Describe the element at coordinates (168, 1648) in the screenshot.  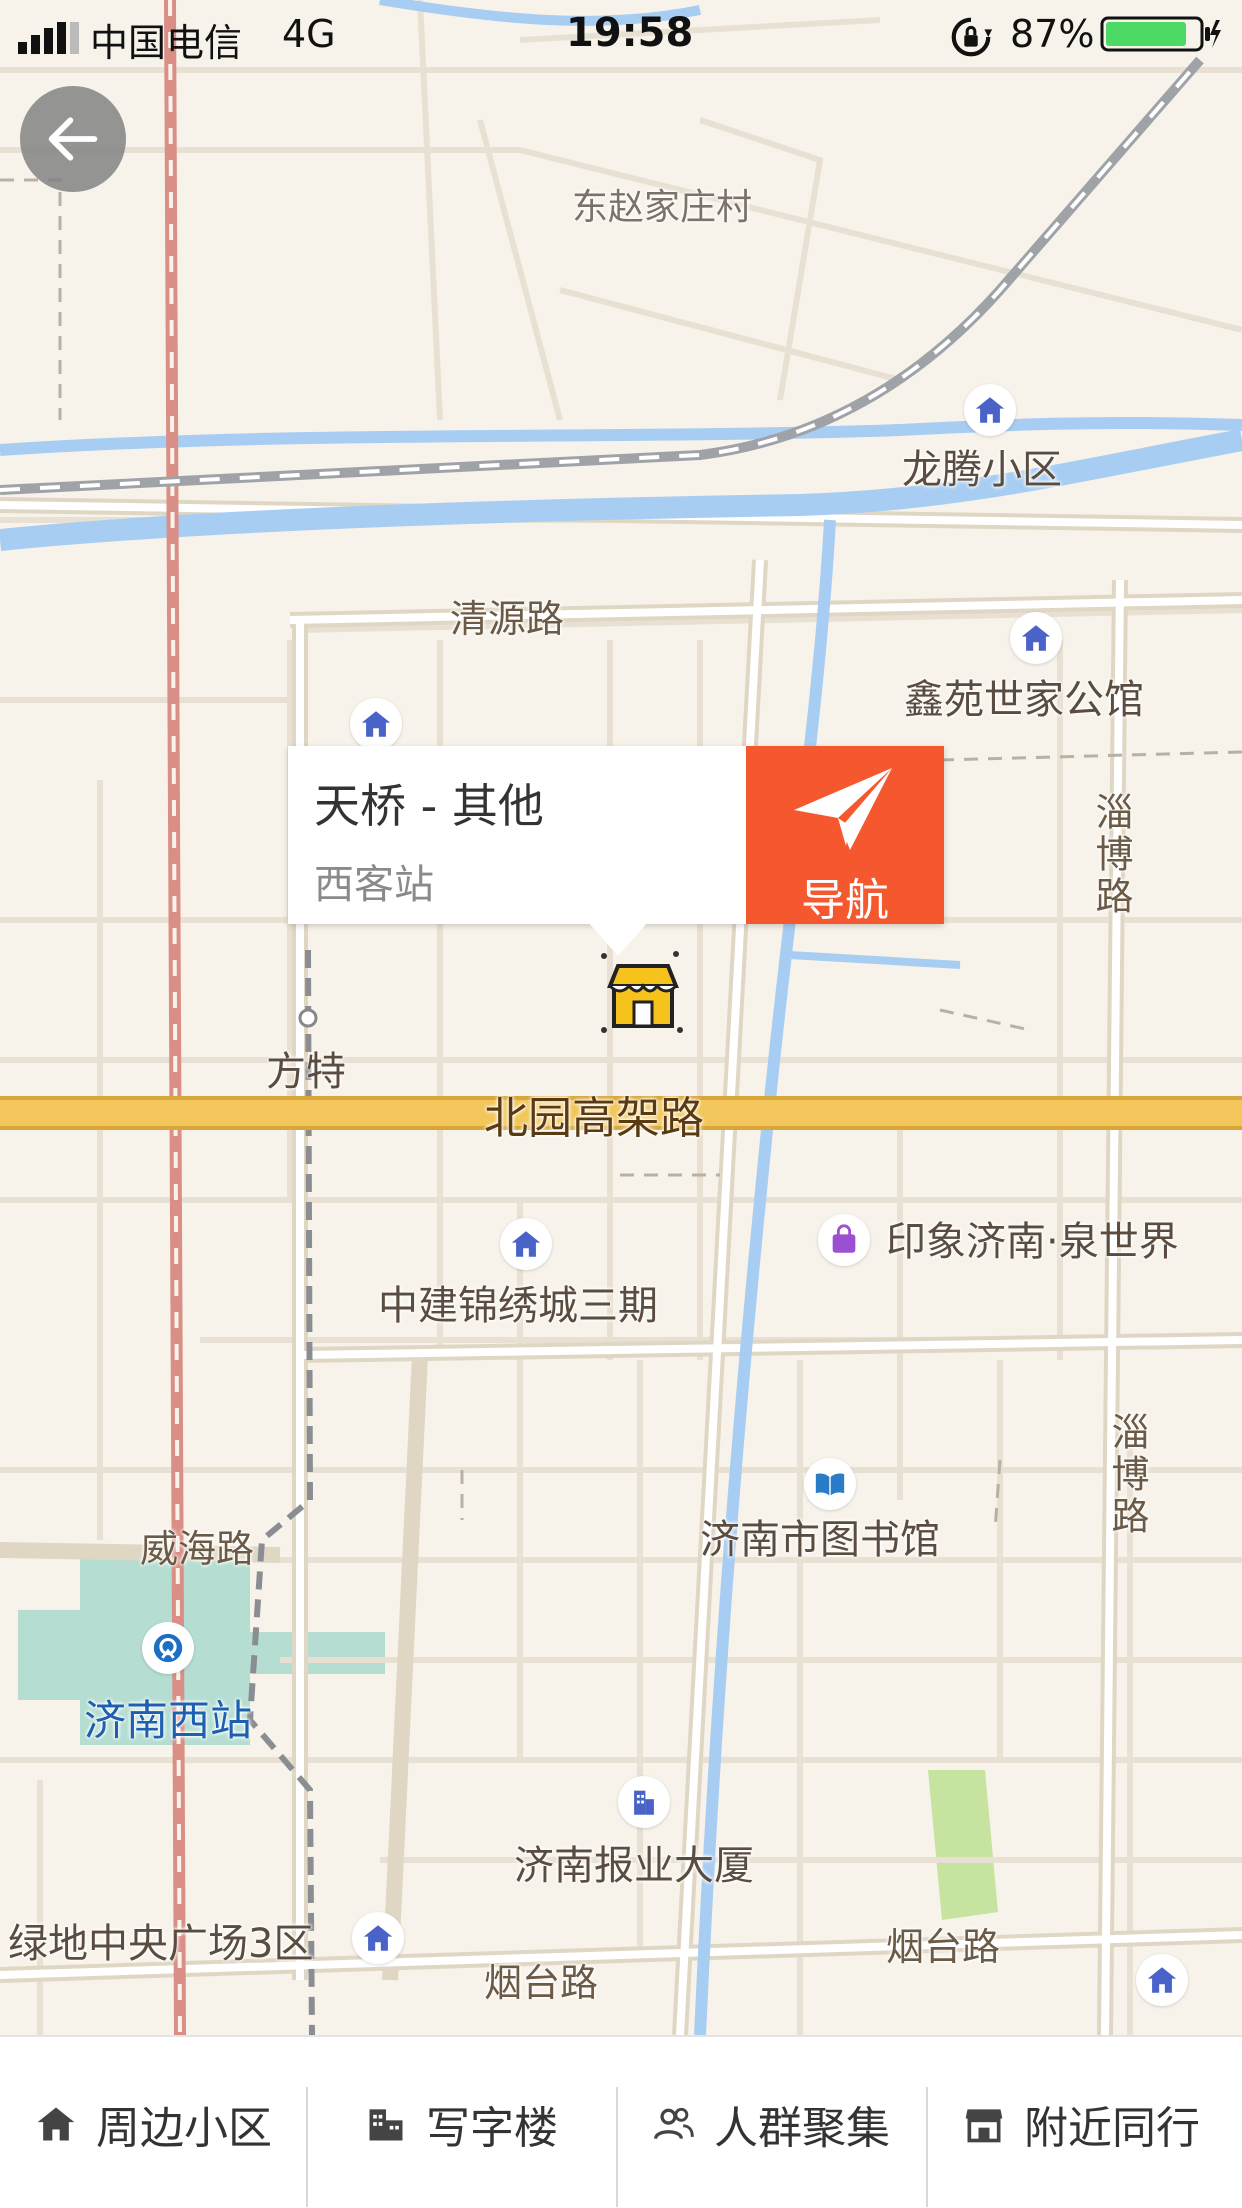
I see `railway-station-icon` at that location.